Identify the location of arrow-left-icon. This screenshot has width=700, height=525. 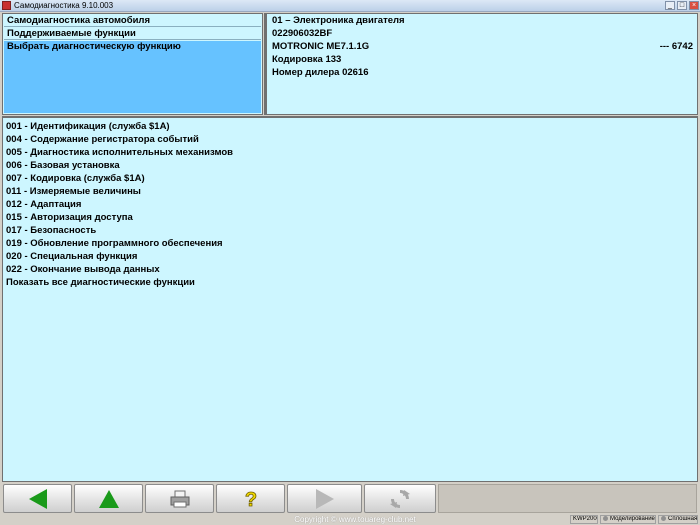
(37, 498).